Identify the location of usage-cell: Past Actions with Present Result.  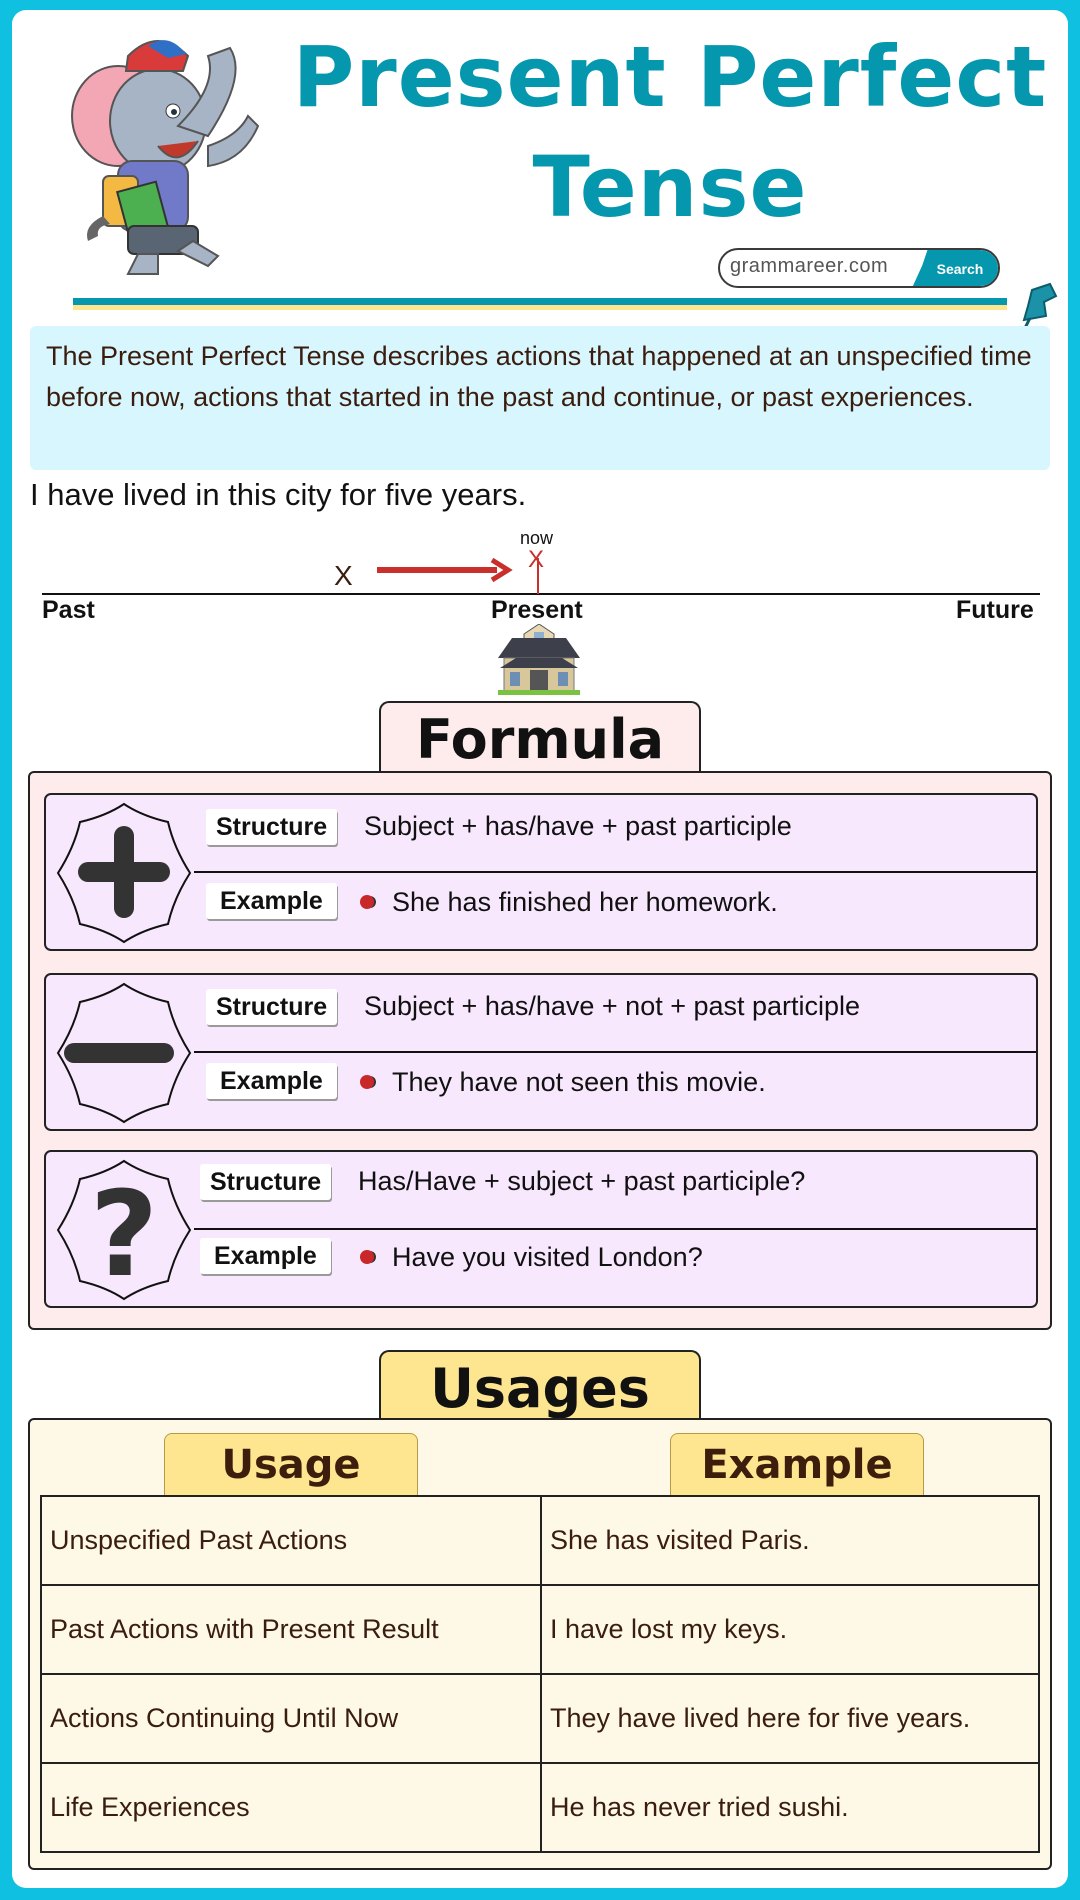
(291, 1629).